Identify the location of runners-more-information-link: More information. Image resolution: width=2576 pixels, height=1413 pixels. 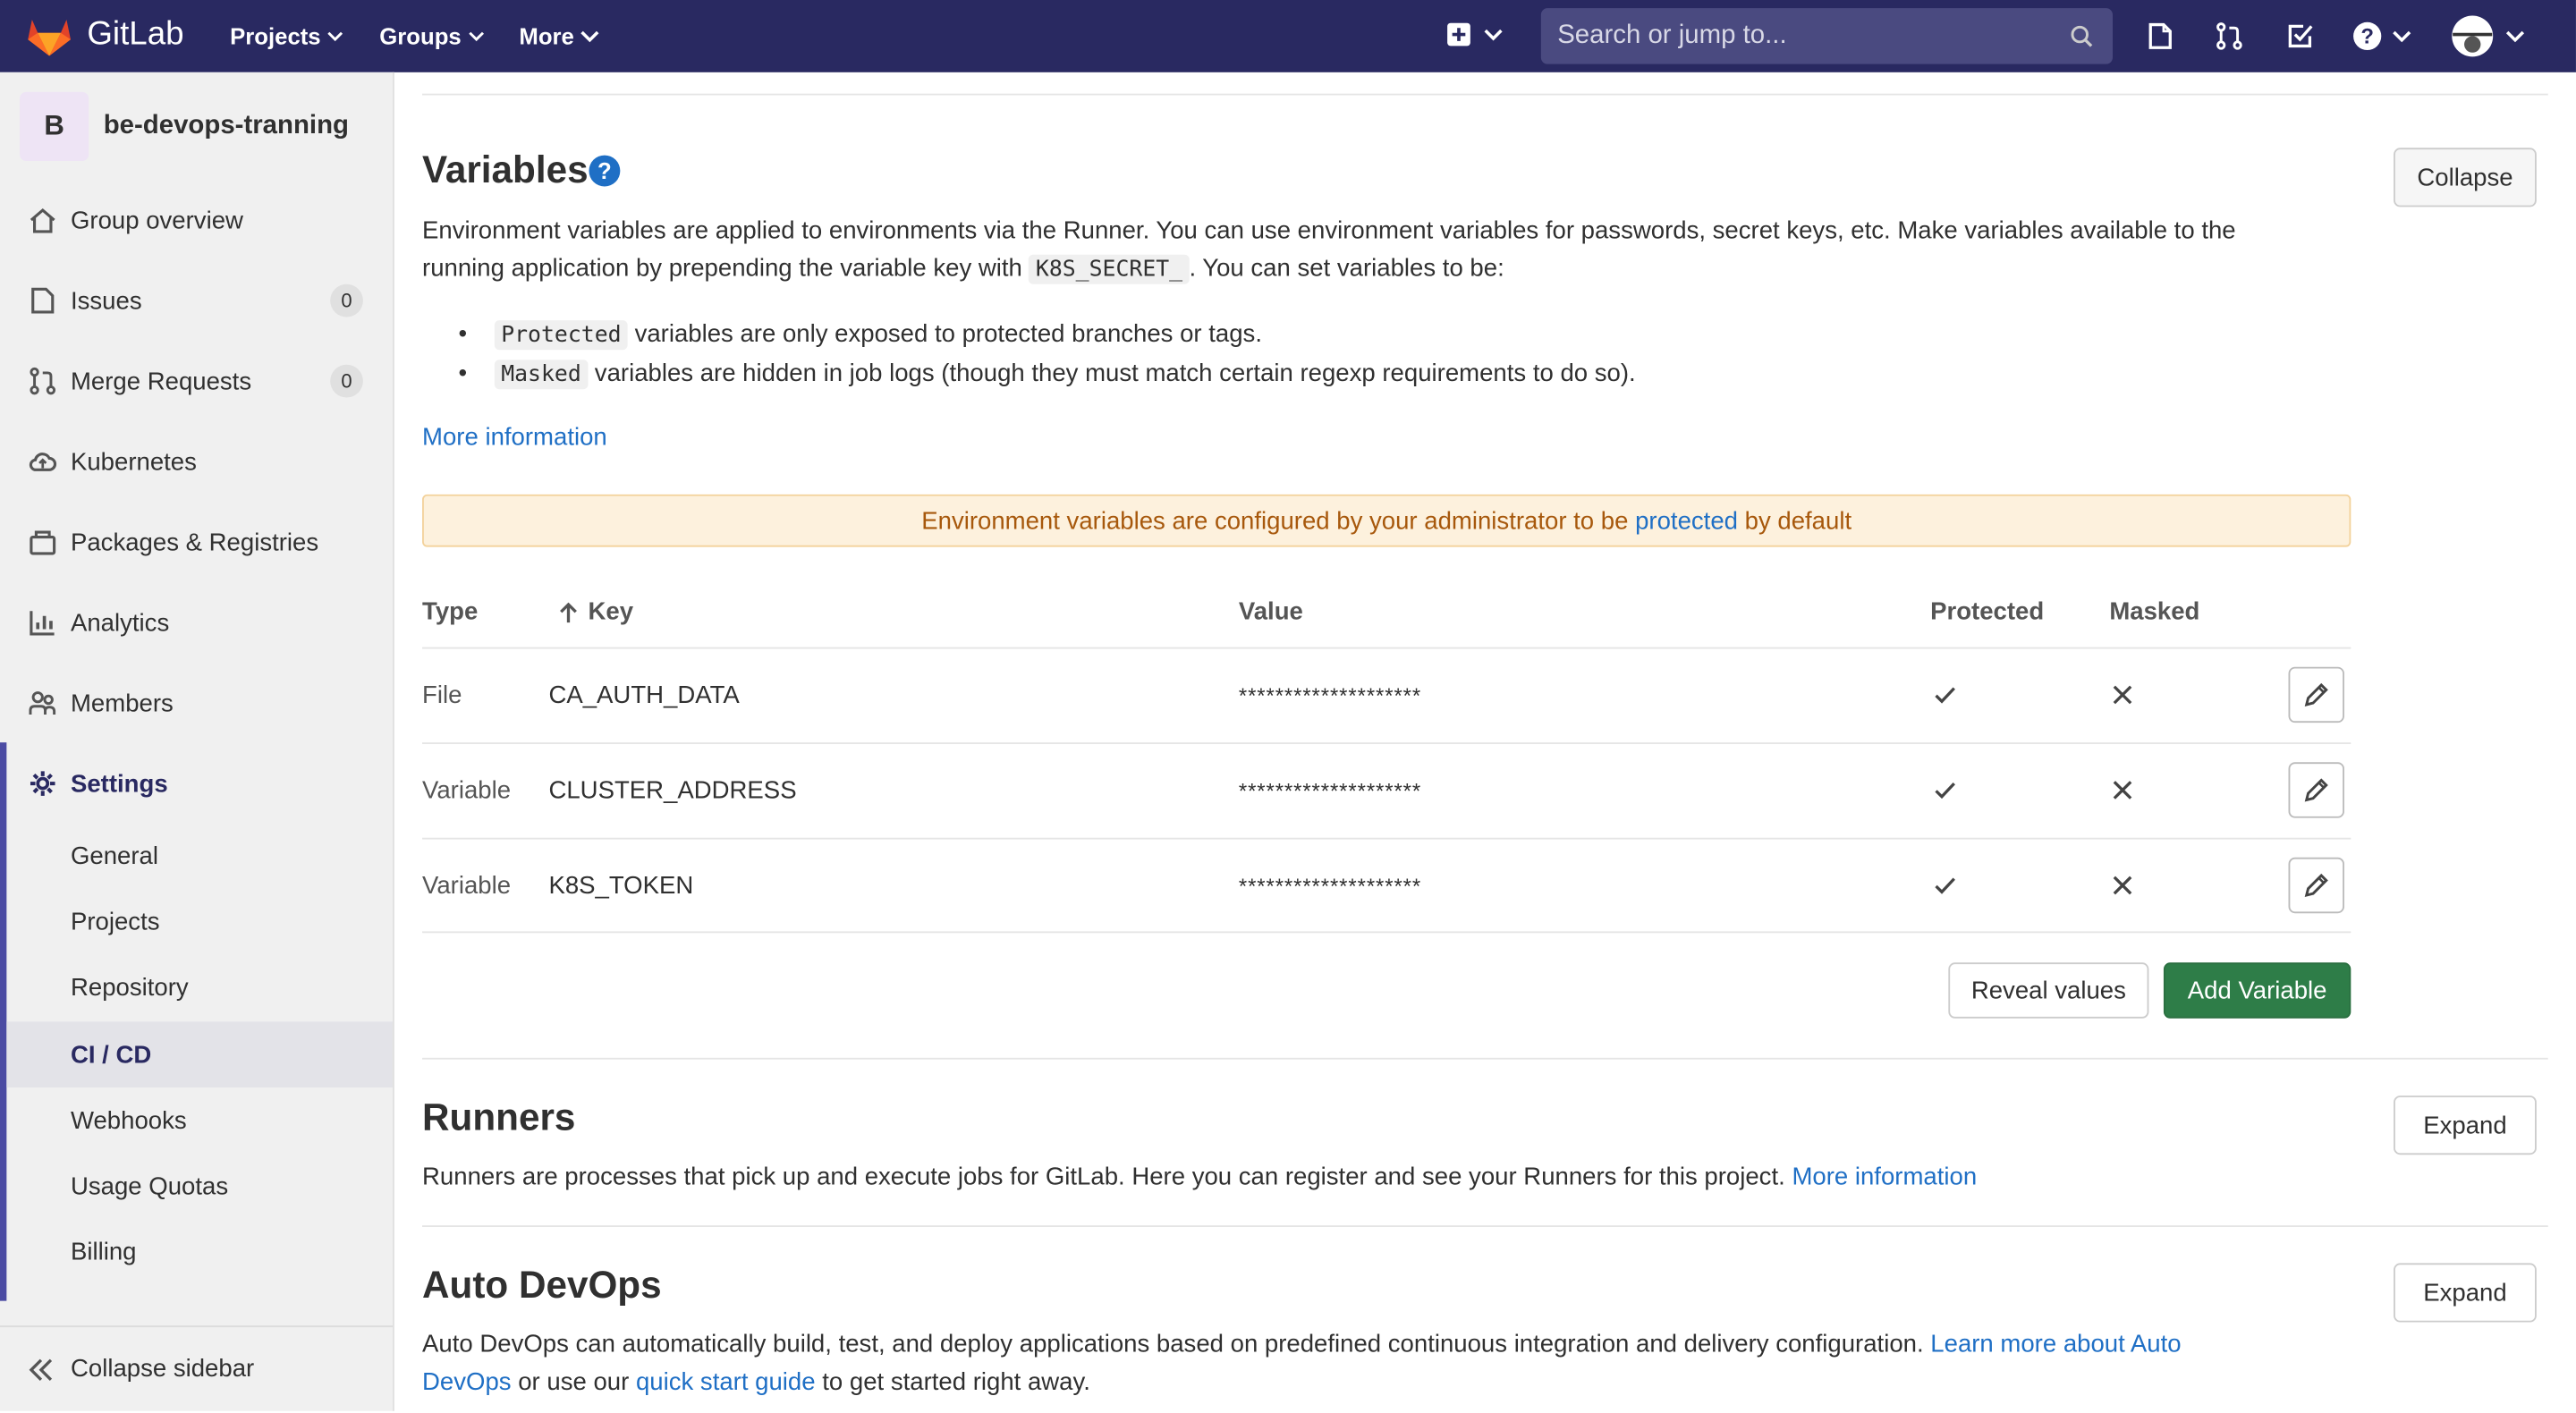
(1884, 1176).